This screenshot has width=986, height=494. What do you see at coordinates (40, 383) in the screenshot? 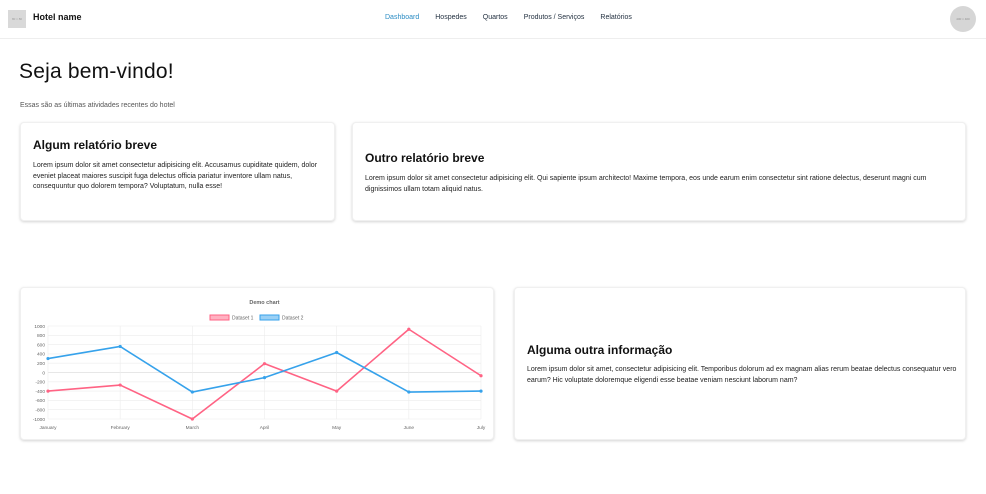
I see `y-tick-label: -200` at bounding box center [40, 383].